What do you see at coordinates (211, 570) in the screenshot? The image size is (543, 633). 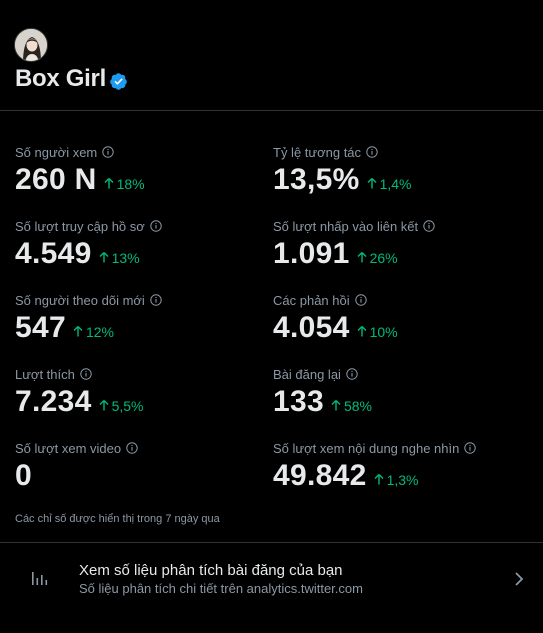 I see `analytics-link-title: Xem số liệu phân tích bài đăng của bạn` at bounding box center [211, 570].